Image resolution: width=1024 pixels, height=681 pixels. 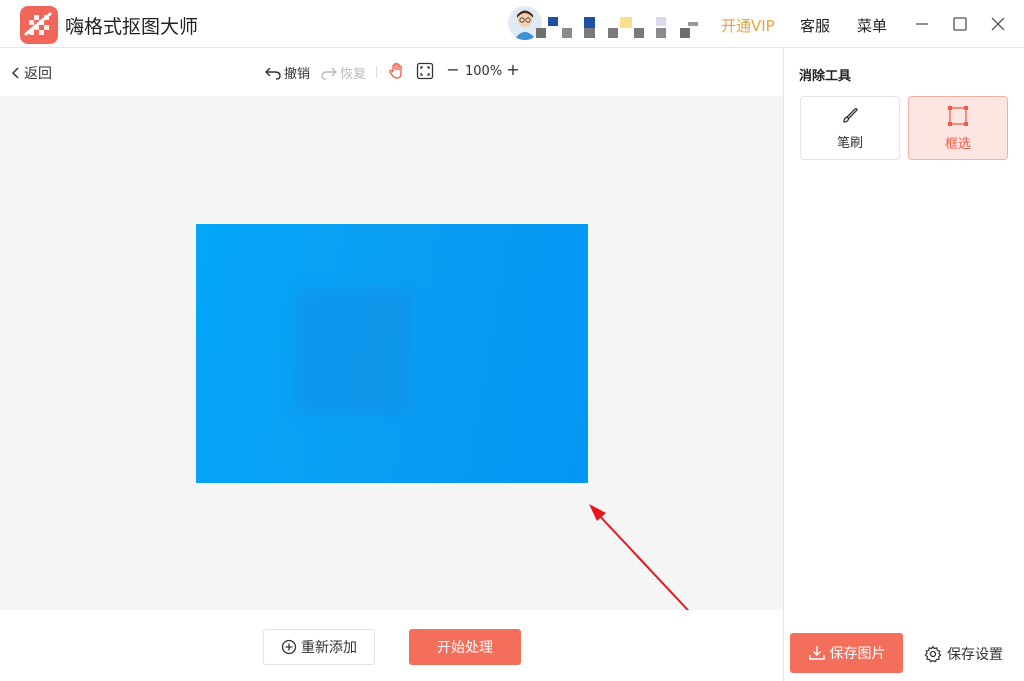 I want to click on brush-tool-button: 笔刷, so click(x=850, y=128).